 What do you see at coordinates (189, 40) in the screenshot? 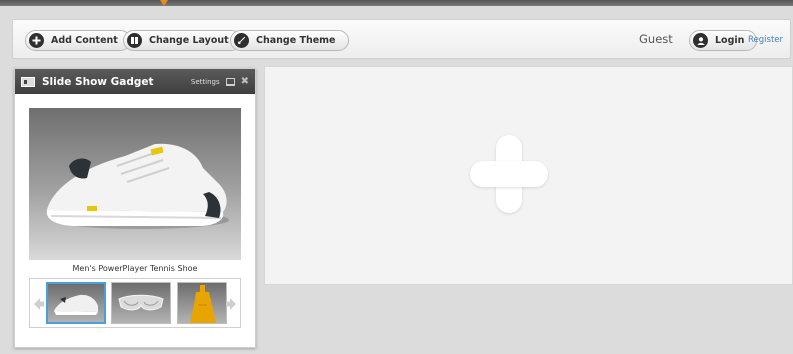
I see `change-layout-label: Change Layout` at bounding box center [189, 40].